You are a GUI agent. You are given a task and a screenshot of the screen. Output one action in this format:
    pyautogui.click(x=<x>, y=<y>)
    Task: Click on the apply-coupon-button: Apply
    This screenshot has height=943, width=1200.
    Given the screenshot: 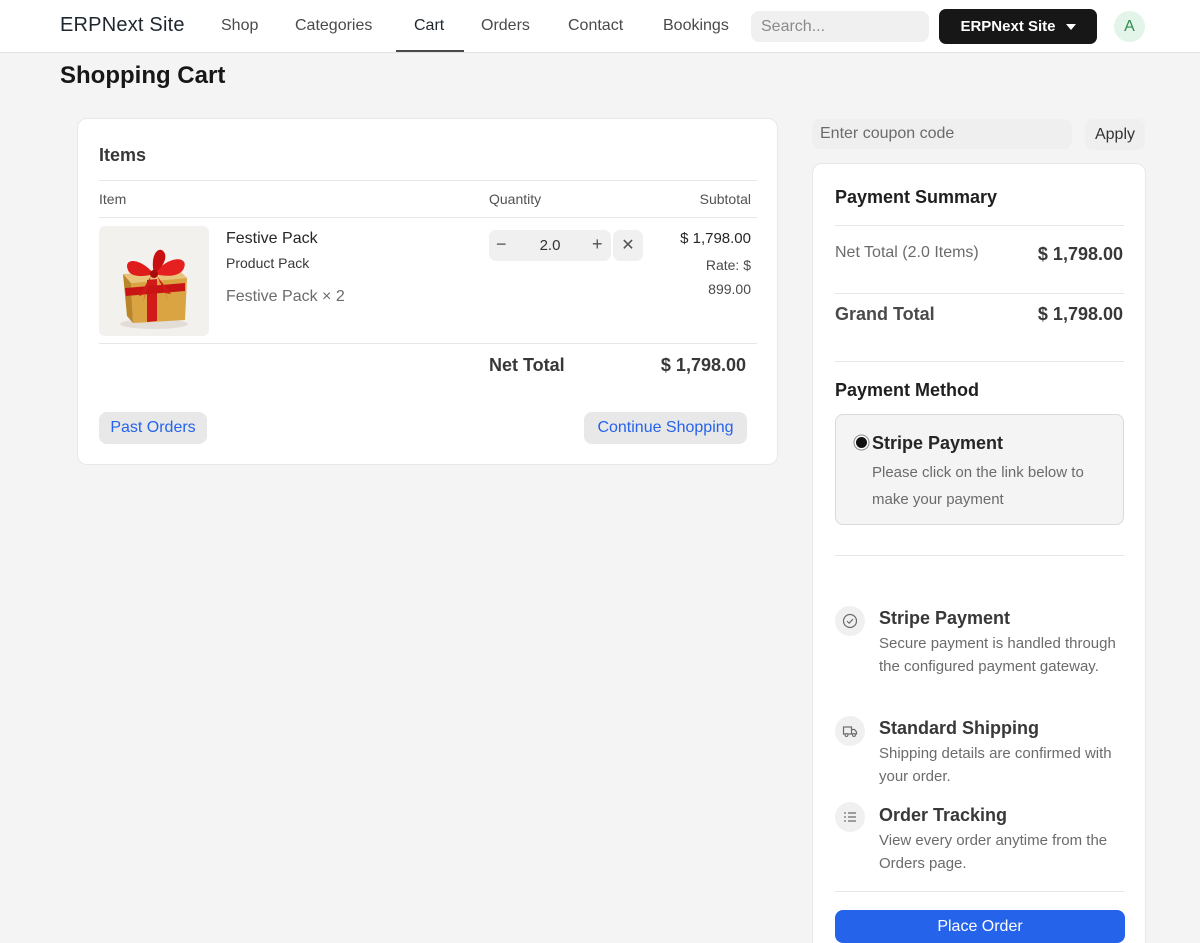 What is the action you would take?
    pyautogui.click(x=1115, y=134)
    